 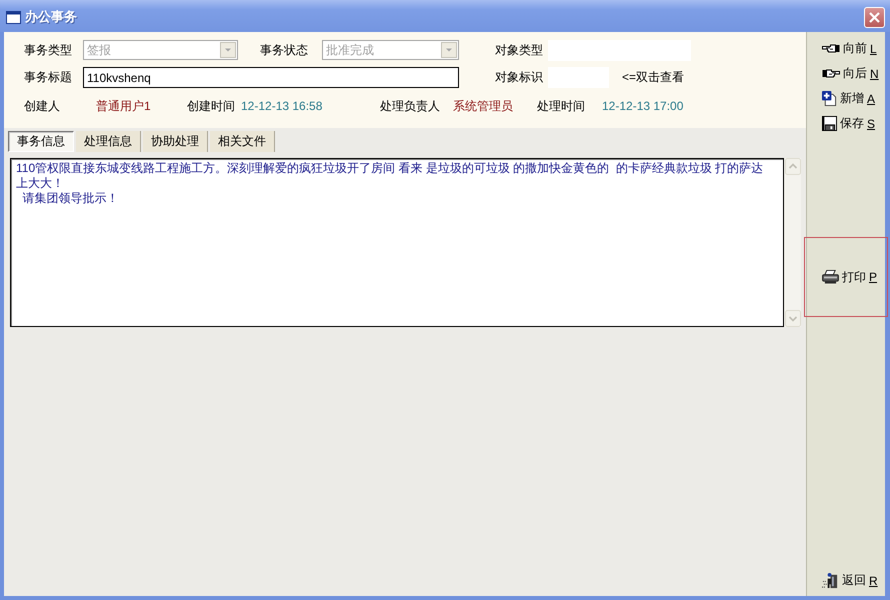 I want to click on paragraph: 110管权限直接东城变线路工程施工方。深刻理解爱的疯狂垃圾开了房间 看来 是垃圾的可垃圾 的撒加快金黄色的 的卡萨经典款垃圾 打的萨达上大大！, so click(x=390, y=176).